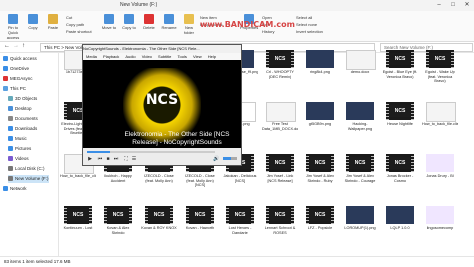  Describe the element at coordinates (22, 99) in the screenshot. I see `nav-3d-objects: 3D Objects` at that location.